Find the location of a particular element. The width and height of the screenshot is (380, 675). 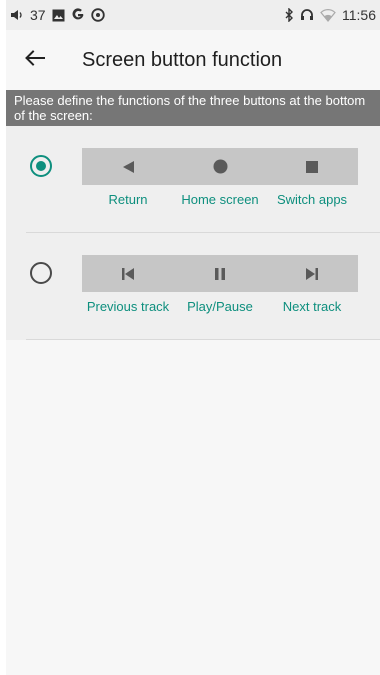

label-return: Return is located at coordinates (128, 199).